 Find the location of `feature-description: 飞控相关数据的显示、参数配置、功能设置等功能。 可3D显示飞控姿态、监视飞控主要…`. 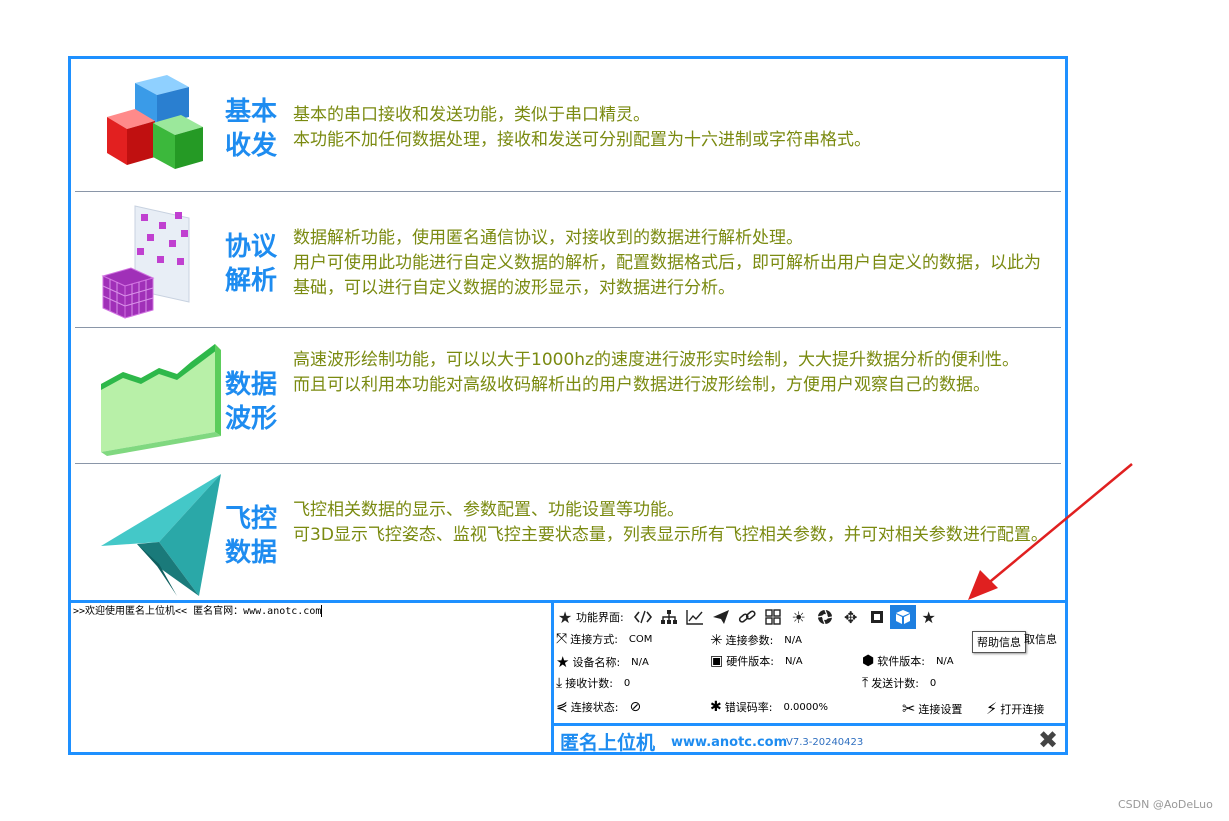

feature-description: 飞控相关数据的显示、参数配置、功能设置等功能。 可3D显示飞控姿态、监视飞控主要… is located at coordinates (670, 522).